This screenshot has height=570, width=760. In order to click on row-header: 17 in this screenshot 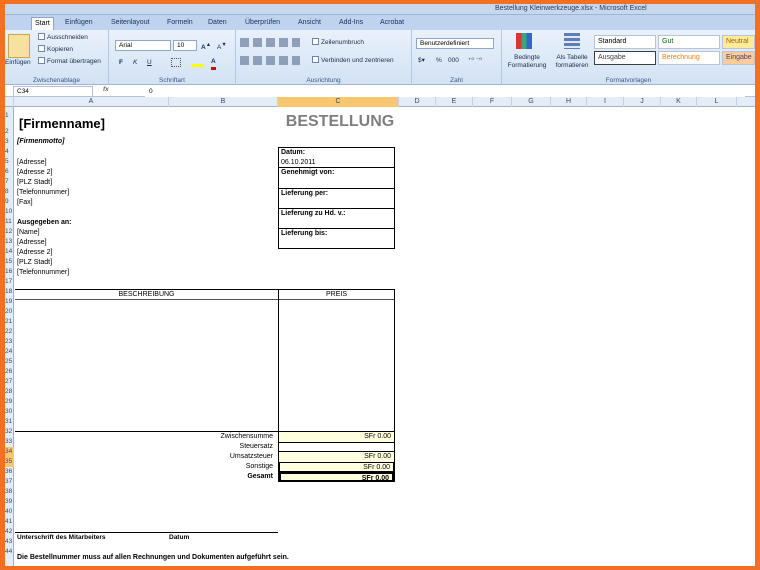, I will do `click(9, 282)`.